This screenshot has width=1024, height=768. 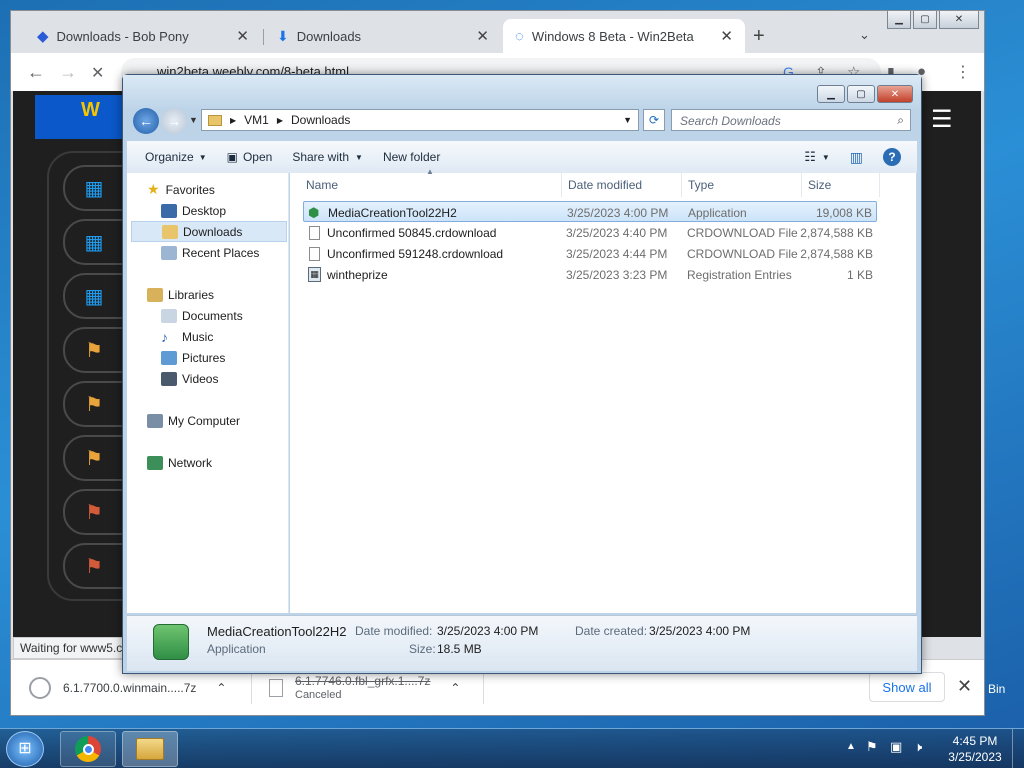 I want to click on address-bar: ▶ VM1 ▶ Downloads ▼, so click(x=420, y=120).